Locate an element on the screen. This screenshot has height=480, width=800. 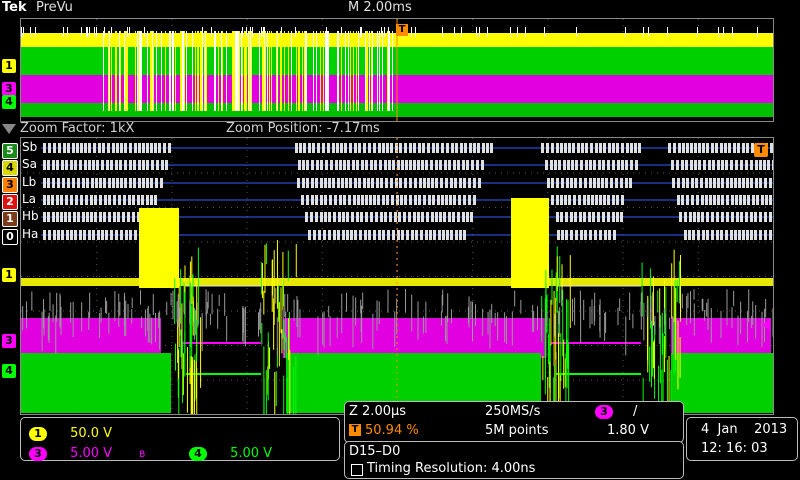
ch3-badge: 3 is located at coordinates (38, 454).